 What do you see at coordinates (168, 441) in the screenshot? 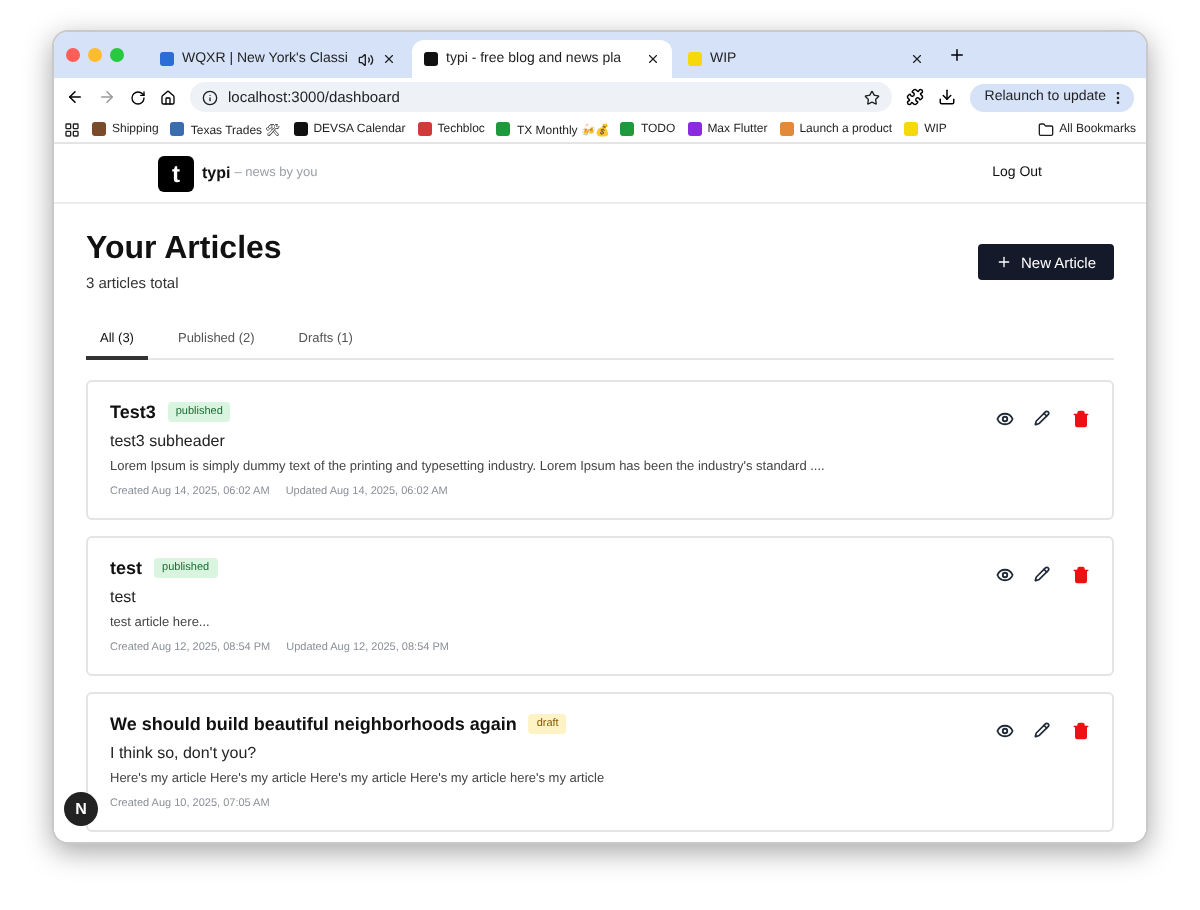
I see `article-subheader: test3 subheader` at bounding box center [168, 441].